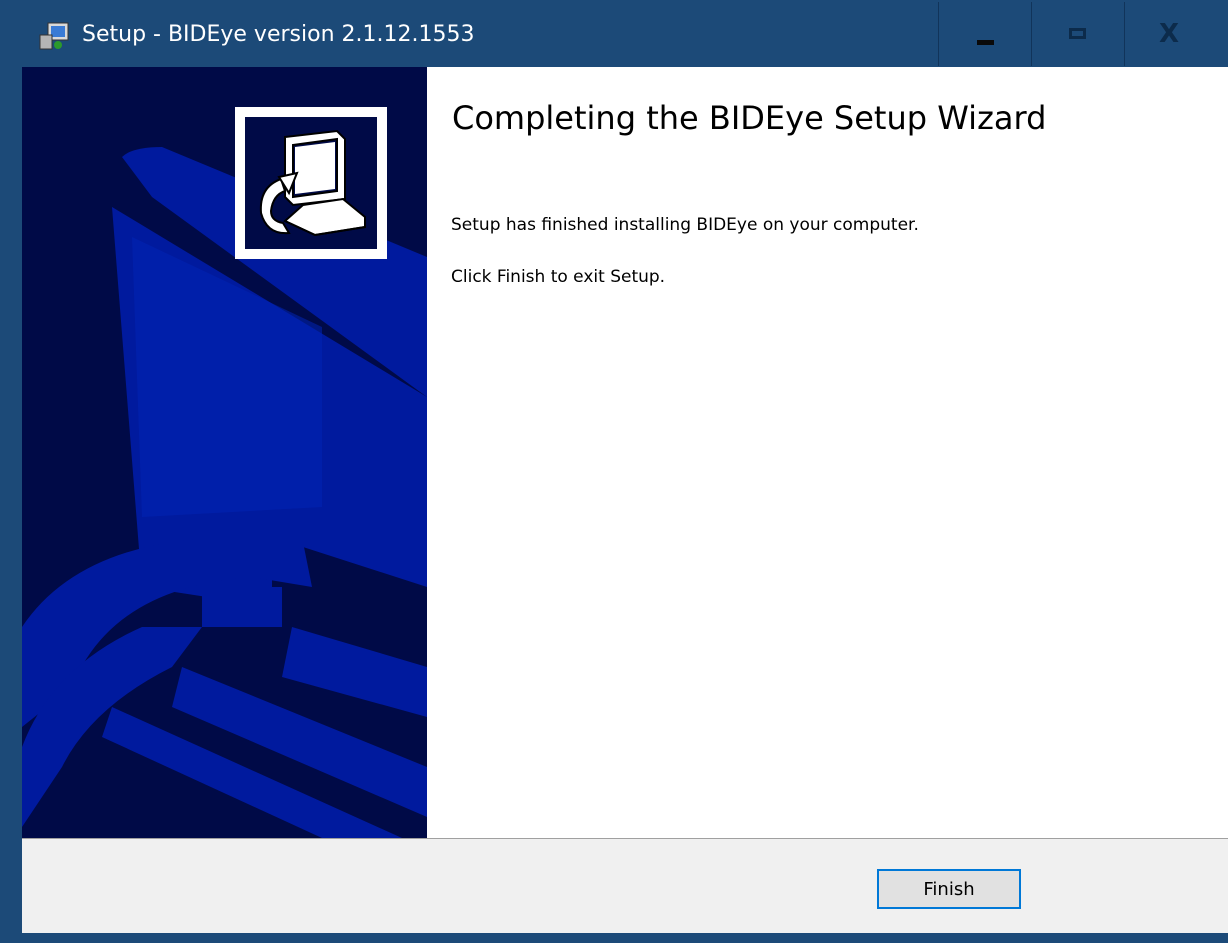 This screenshot has width=1228, height=943. Describe the element at coordinates (11, 504) in the screenshot. I see `window-border` at that location.